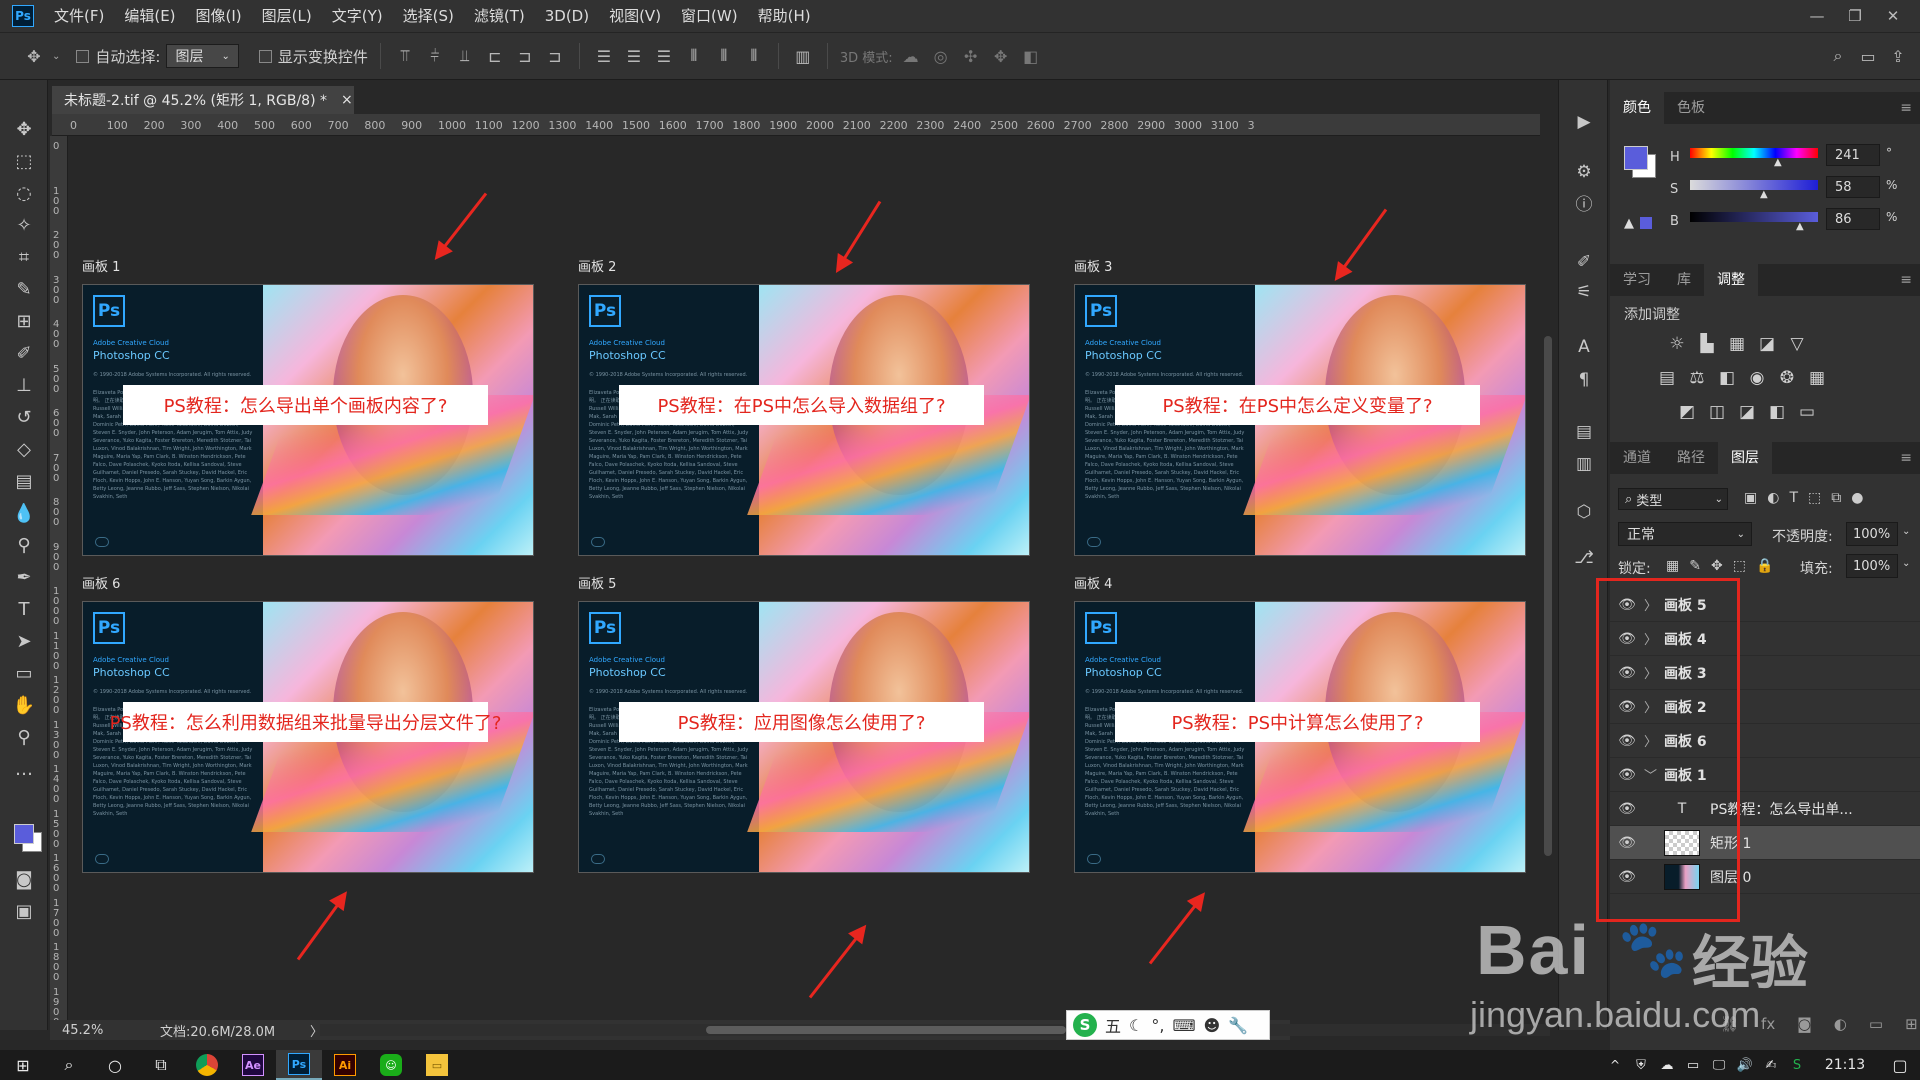  What do you see at coordinates (1685, 534) in the screenshot?
I see `blend-mode-dropdown: 正常 ⌄` at bounding box center [1685, 534].